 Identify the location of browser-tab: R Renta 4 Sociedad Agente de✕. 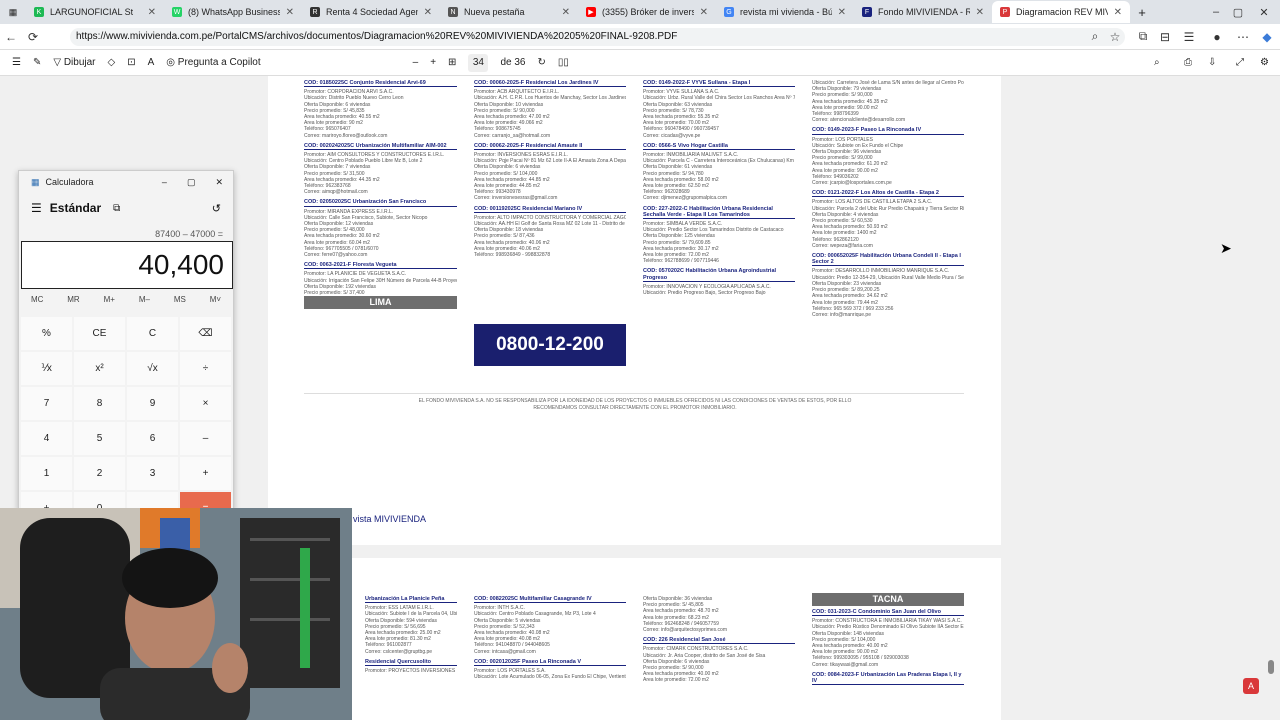
(371, 12).